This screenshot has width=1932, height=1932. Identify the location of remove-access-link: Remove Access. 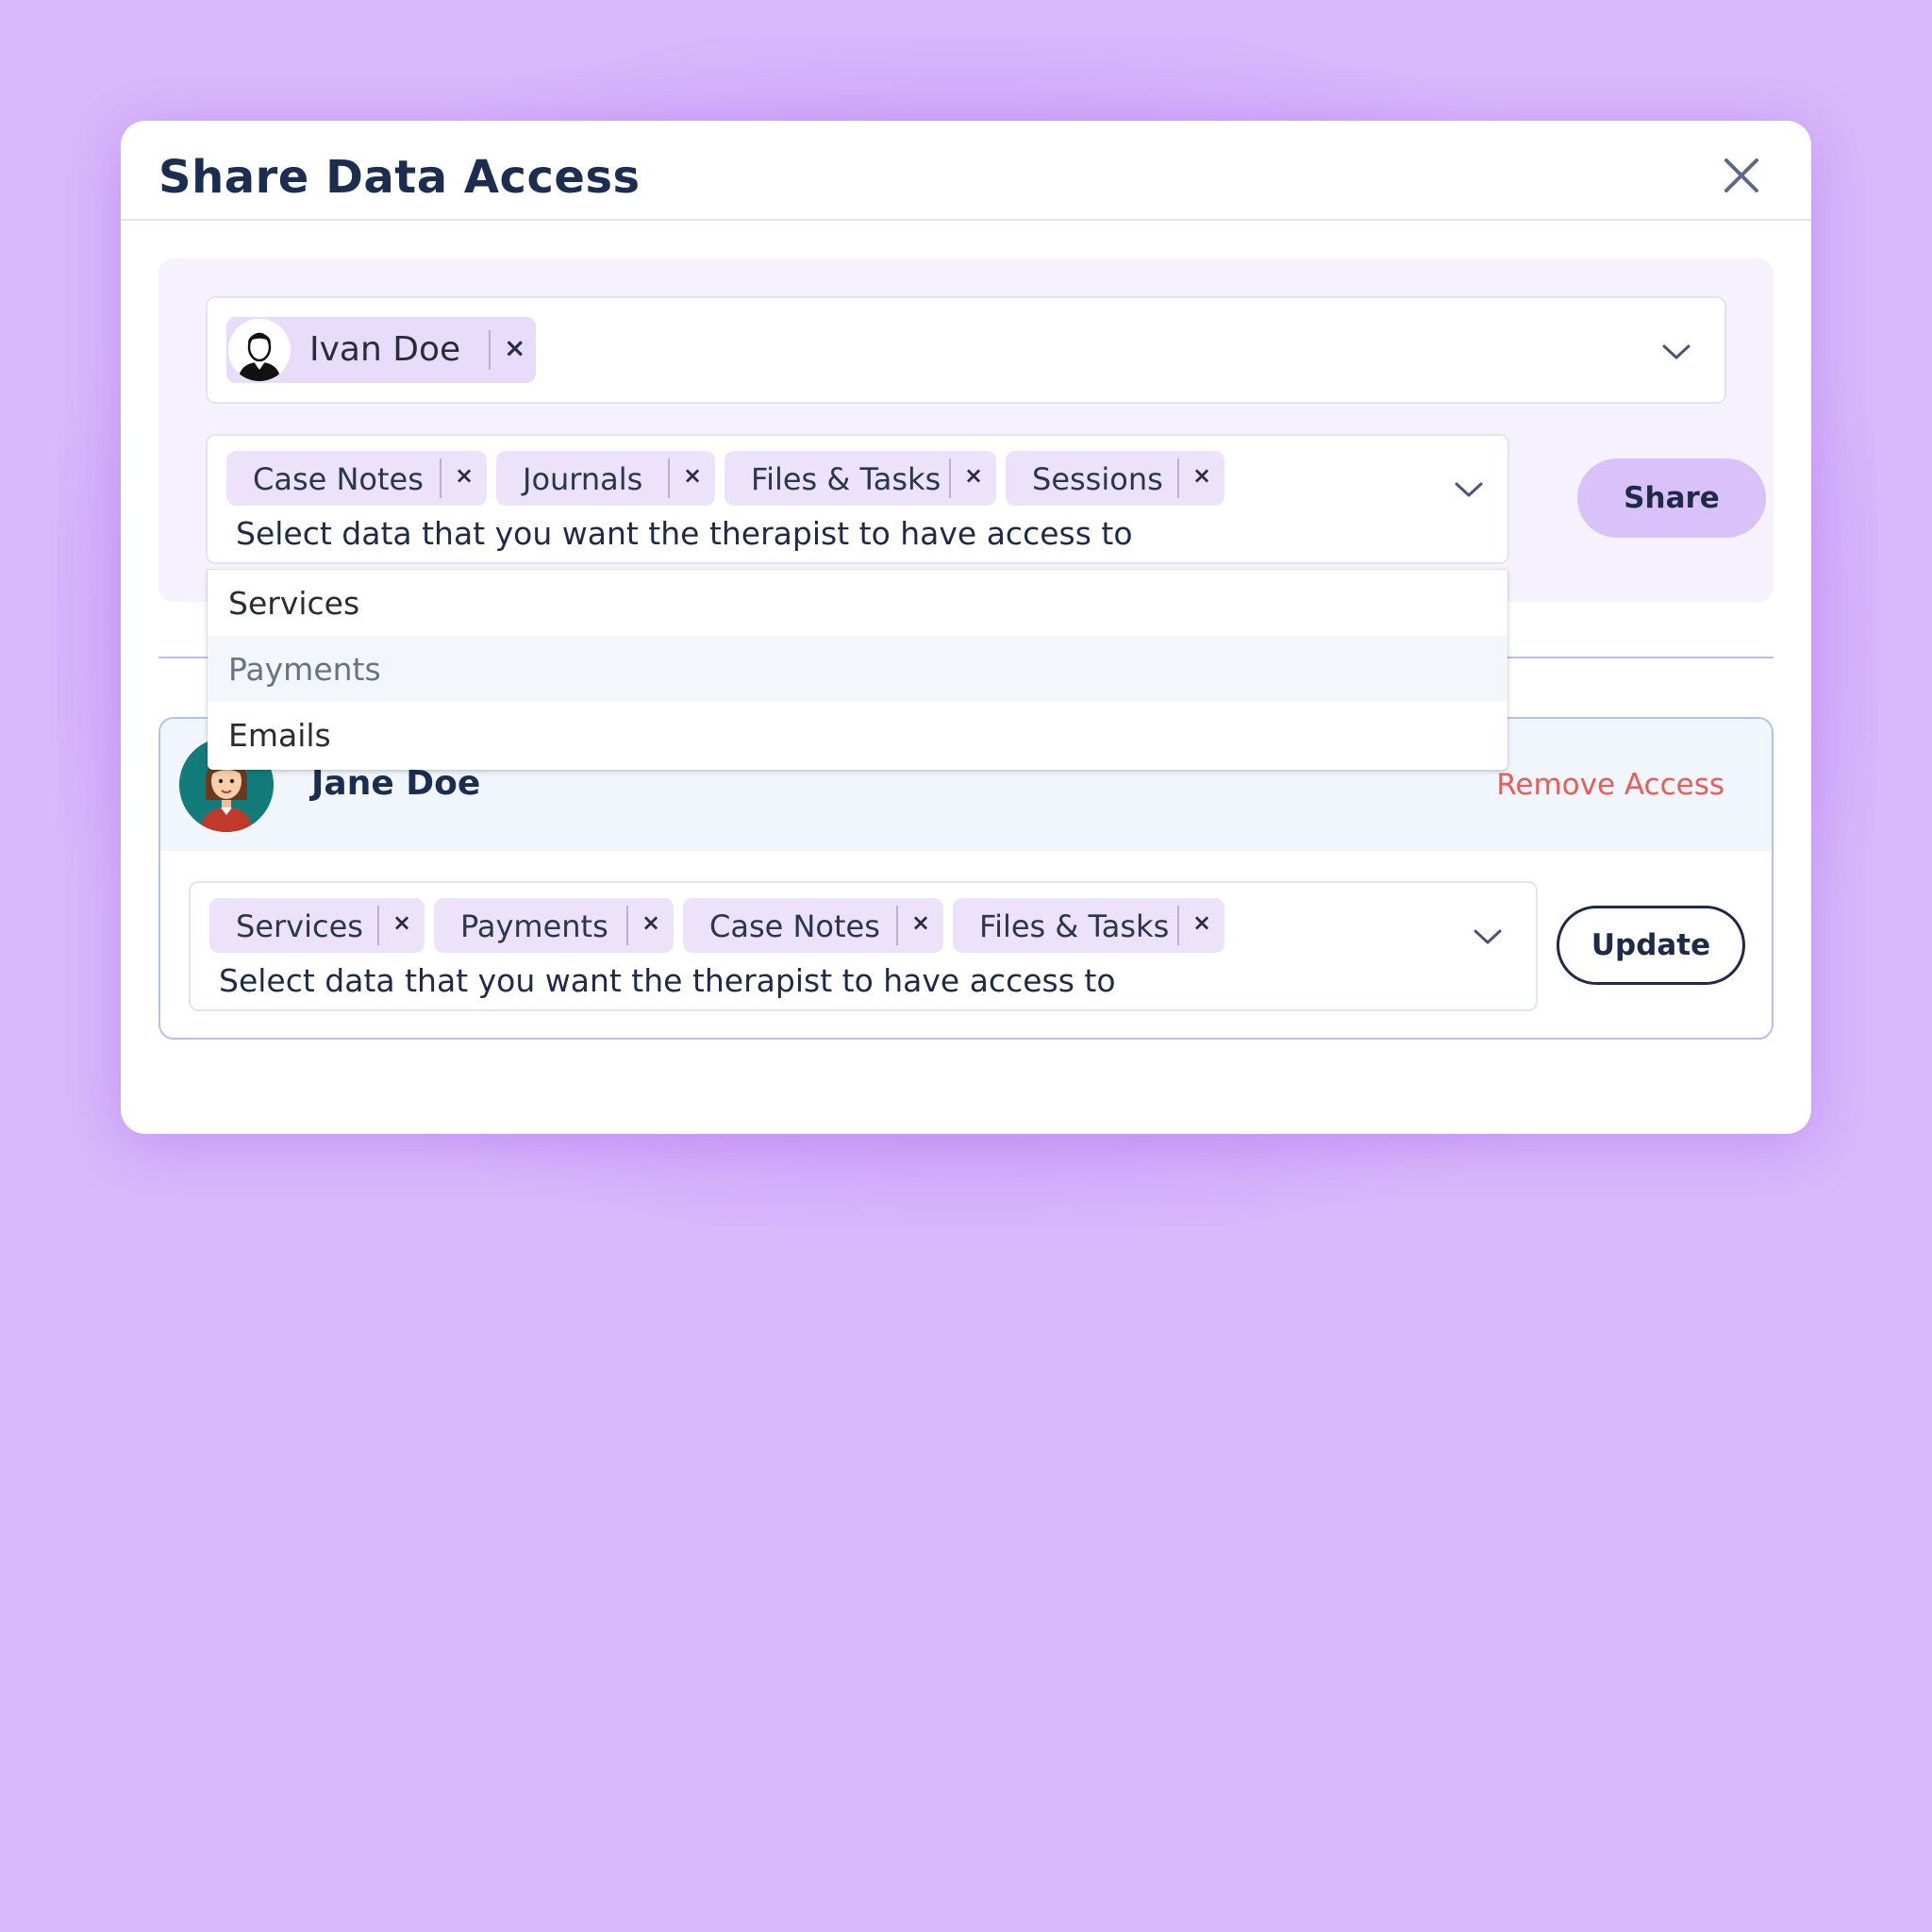
(1610, 785).